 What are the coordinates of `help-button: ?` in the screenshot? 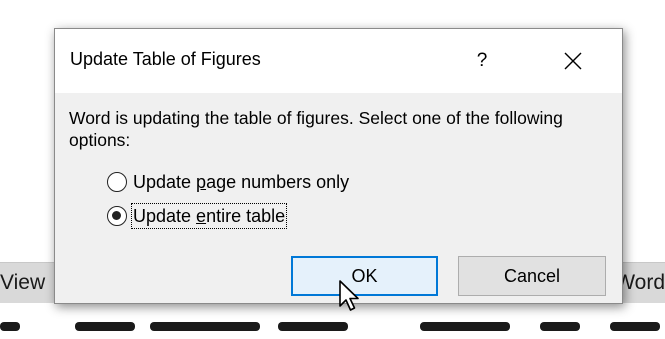 It's located at (482, 61).